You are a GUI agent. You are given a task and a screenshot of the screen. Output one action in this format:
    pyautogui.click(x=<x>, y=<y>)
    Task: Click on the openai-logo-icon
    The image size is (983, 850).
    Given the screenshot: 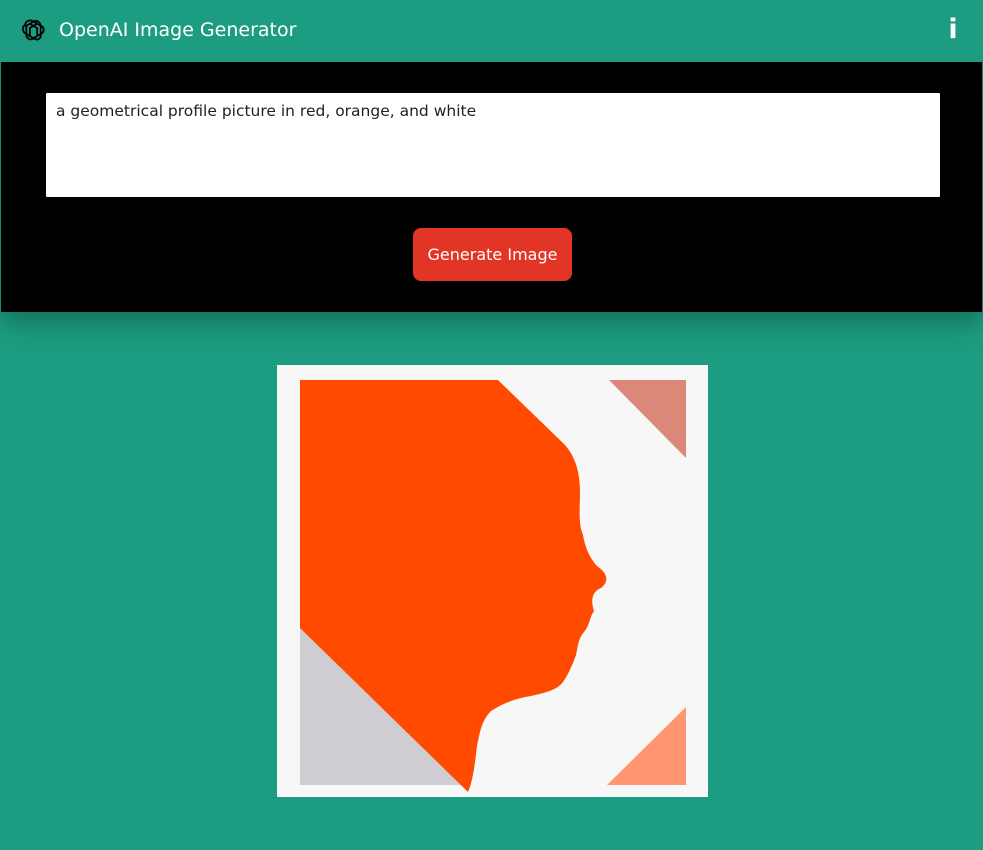 What is the action you would take?
    pyautogui.click(x=33, y=30)
    